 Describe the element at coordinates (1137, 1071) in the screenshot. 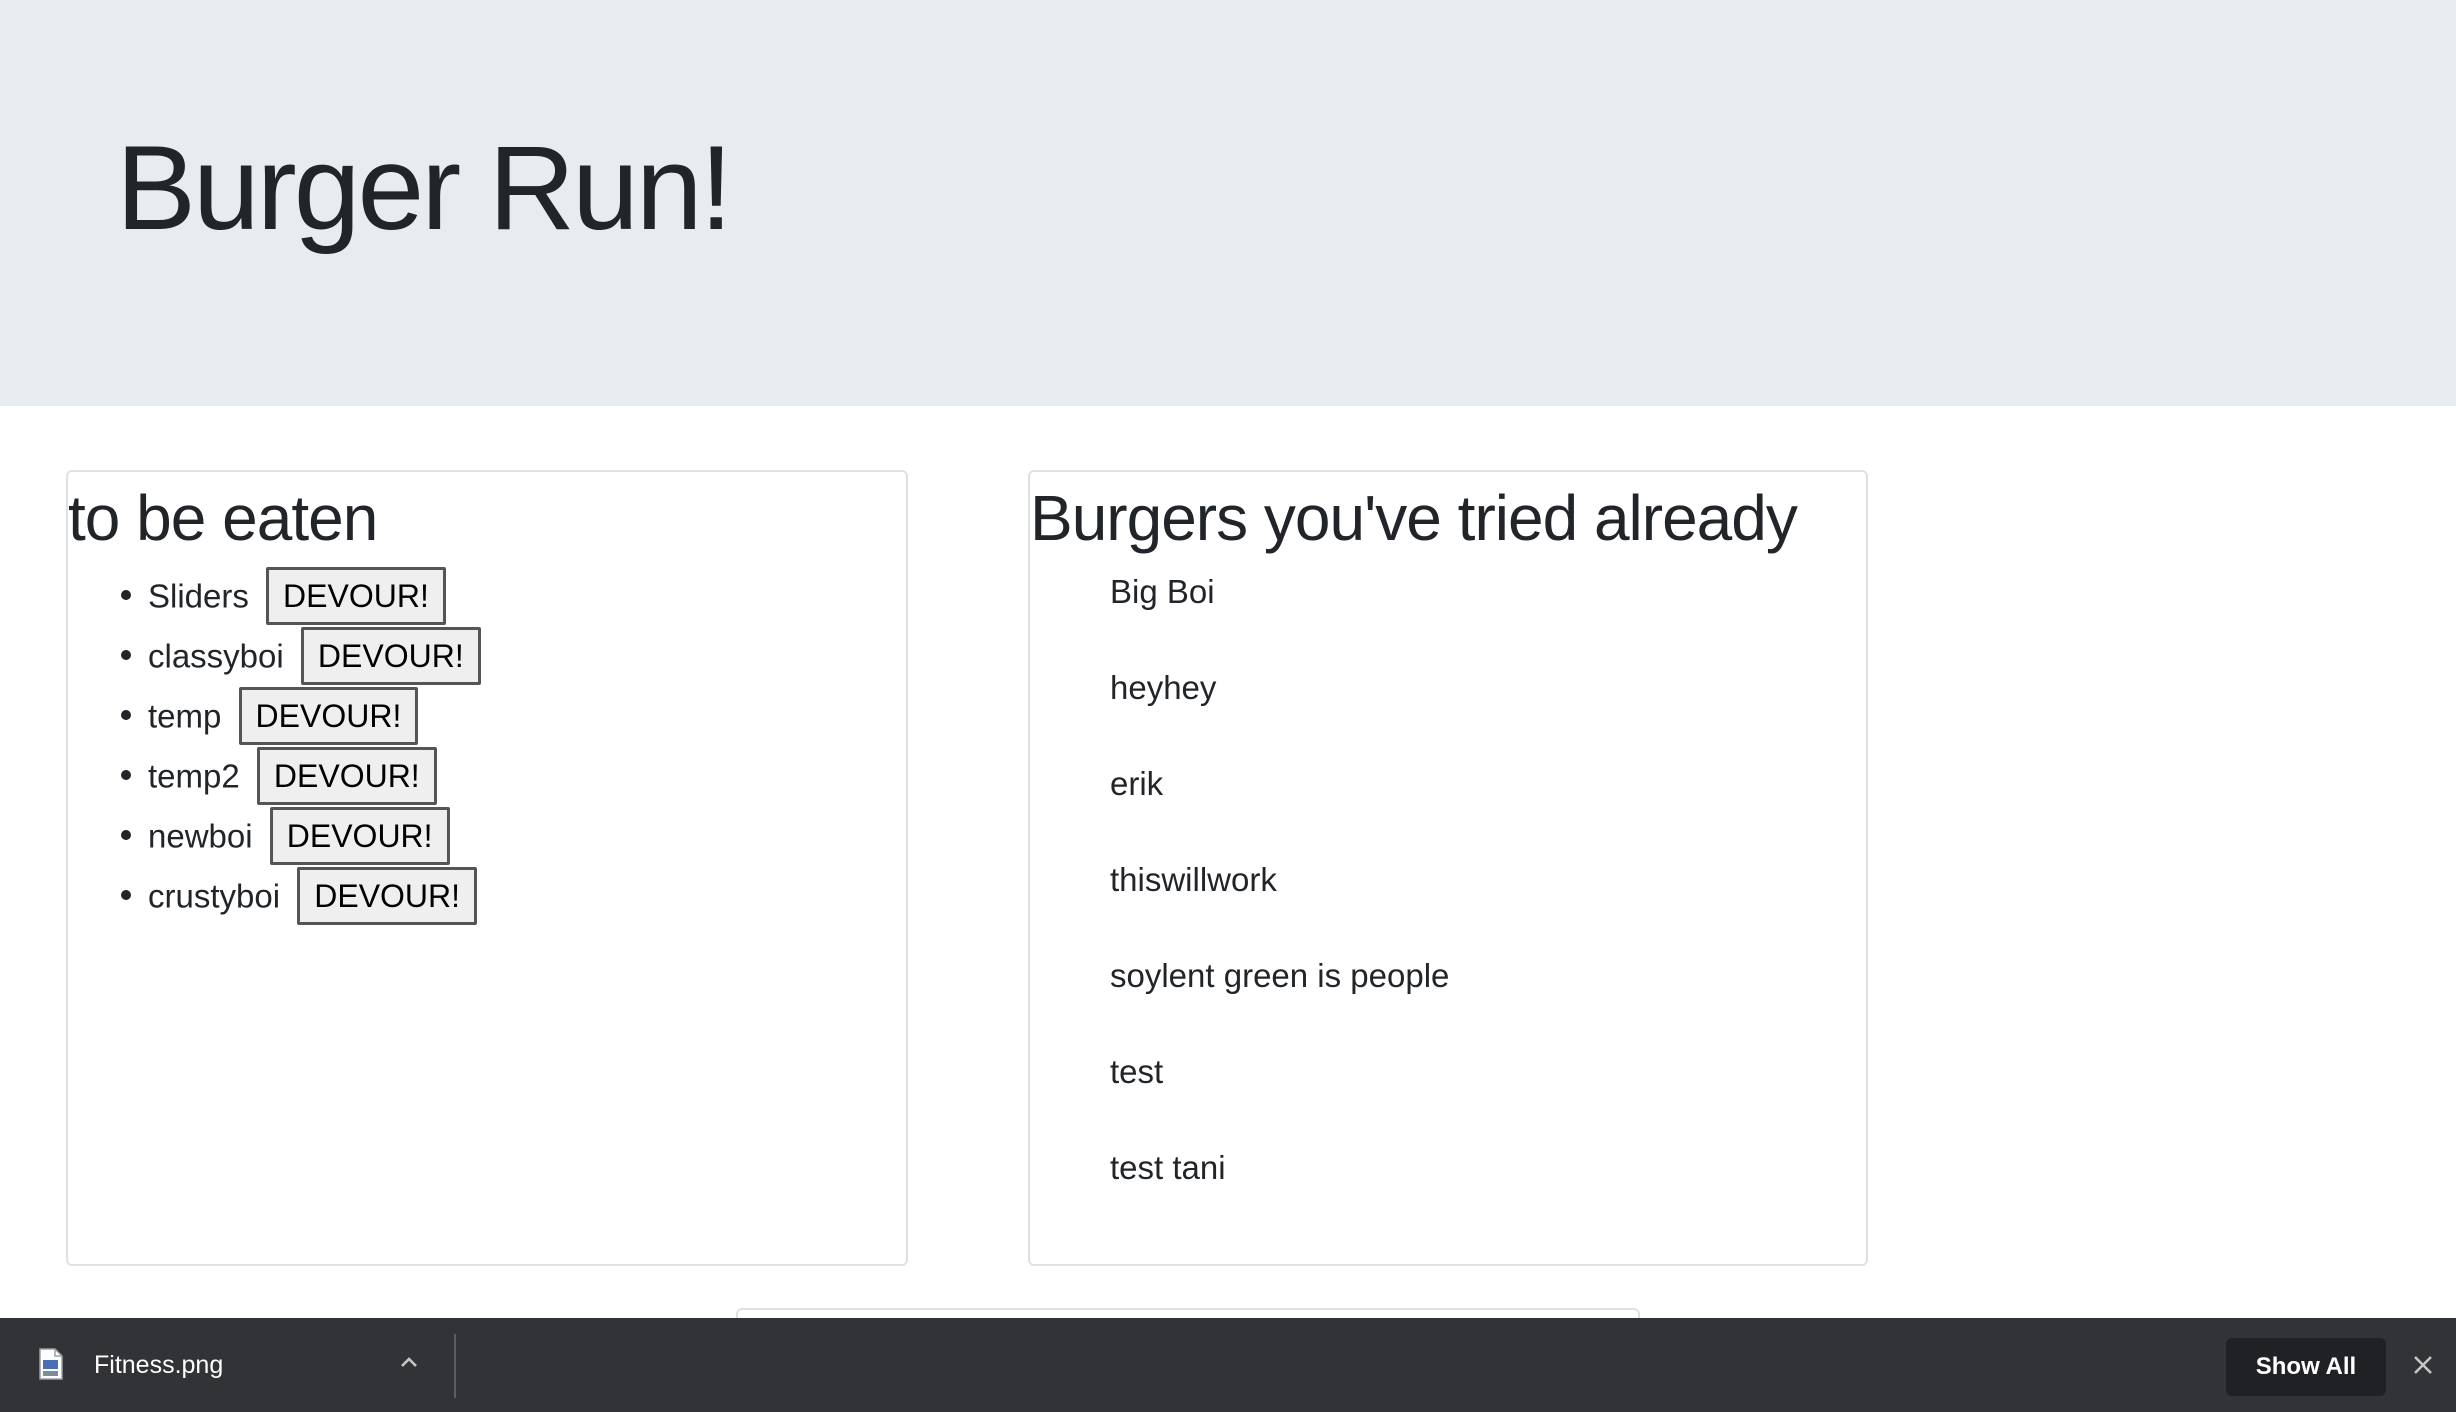

I see `devoured-list-item: test` at that location.